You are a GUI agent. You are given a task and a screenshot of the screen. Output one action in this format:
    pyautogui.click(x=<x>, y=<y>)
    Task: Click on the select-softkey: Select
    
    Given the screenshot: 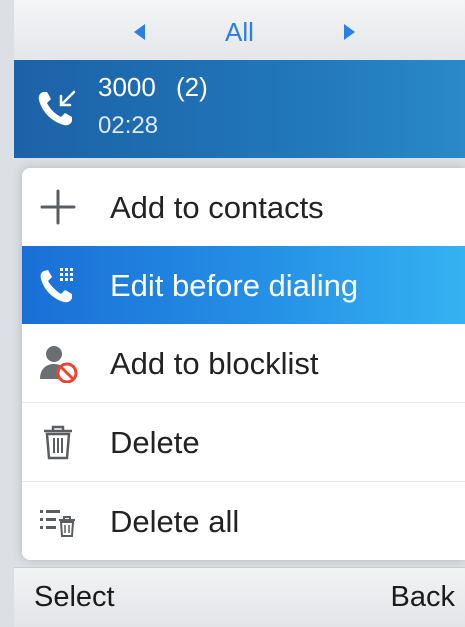 What is the action you would take?
    pyautogui.click(x=74, y=597)
    